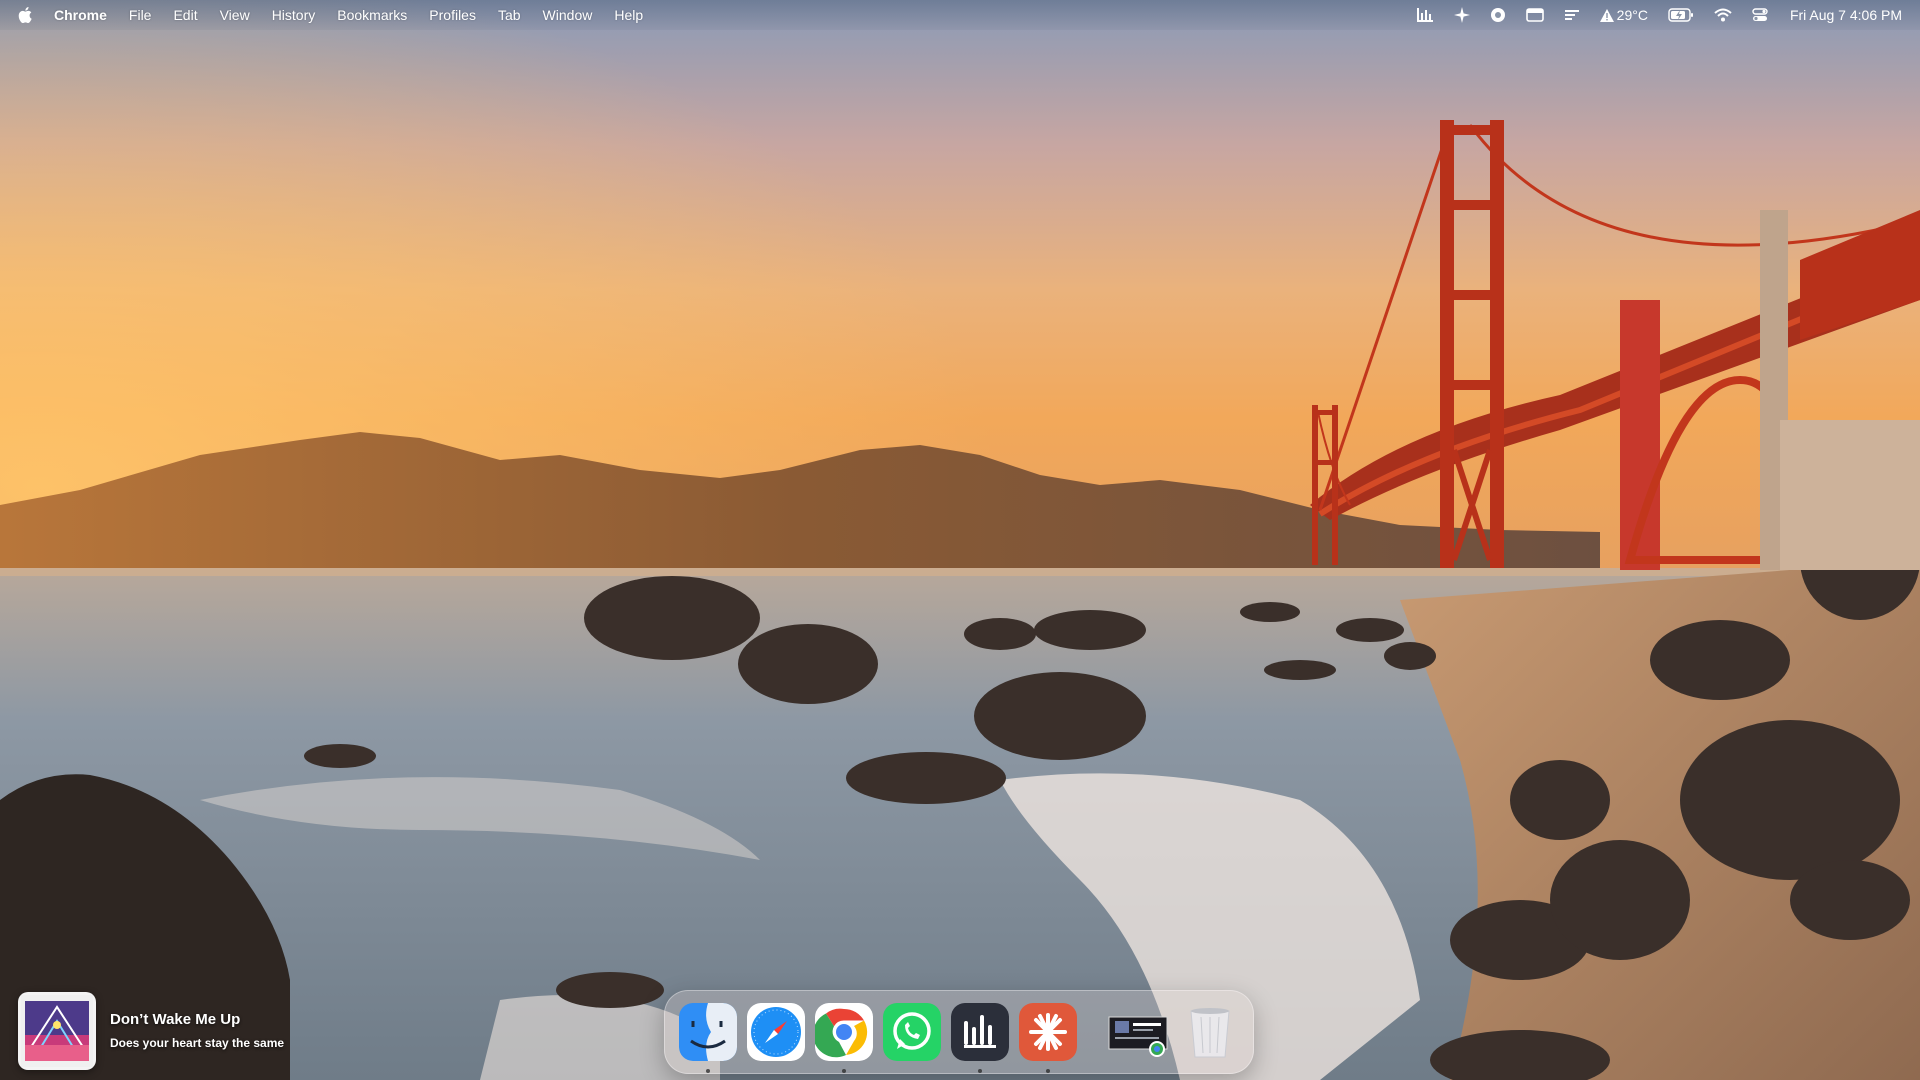 This screenshot has width=1920, height=1080. Describe the element at coordinates (708, 1038) in the screenshot. I see `finder-icon` at that location.